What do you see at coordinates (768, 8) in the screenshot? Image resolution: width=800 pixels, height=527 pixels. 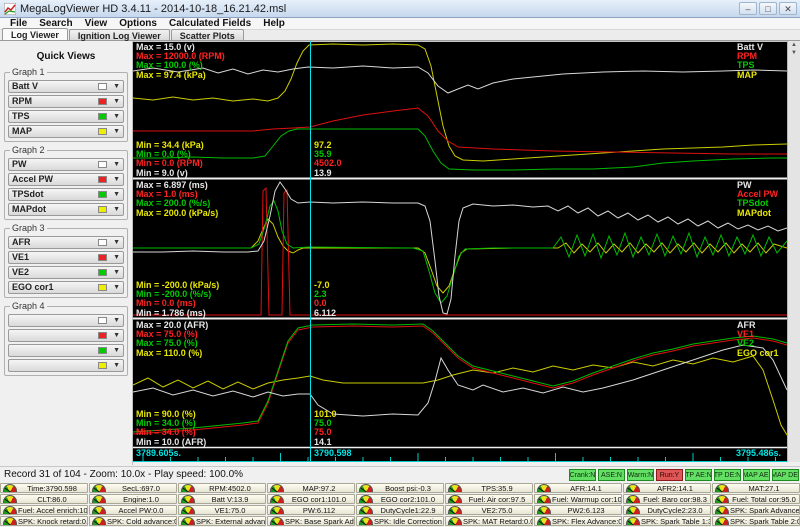 I see `maximize-button: □` at bounding box center [768, 8].